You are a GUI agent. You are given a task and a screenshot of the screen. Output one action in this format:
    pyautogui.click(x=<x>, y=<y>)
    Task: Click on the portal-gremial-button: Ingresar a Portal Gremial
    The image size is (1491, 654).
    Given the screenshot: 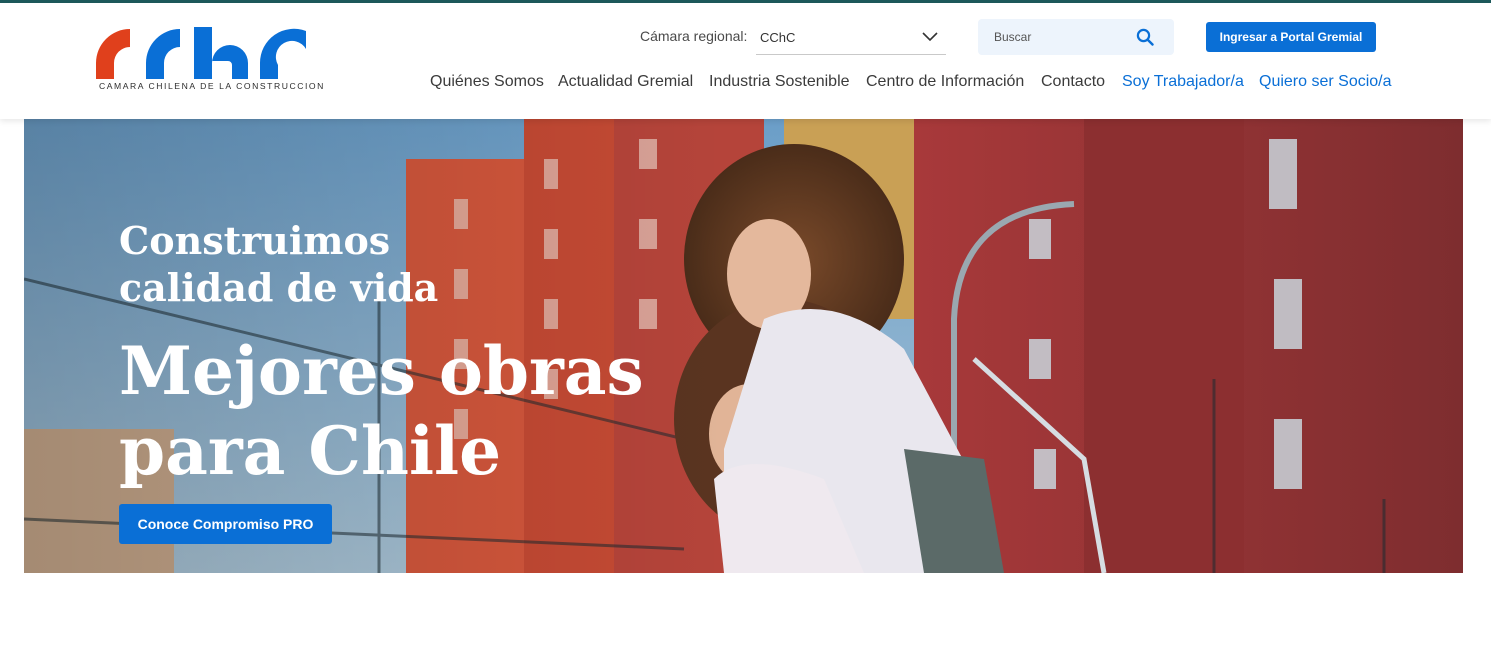 What is the action you would take?
    pyautogui.click(x=1291, y=37)
    